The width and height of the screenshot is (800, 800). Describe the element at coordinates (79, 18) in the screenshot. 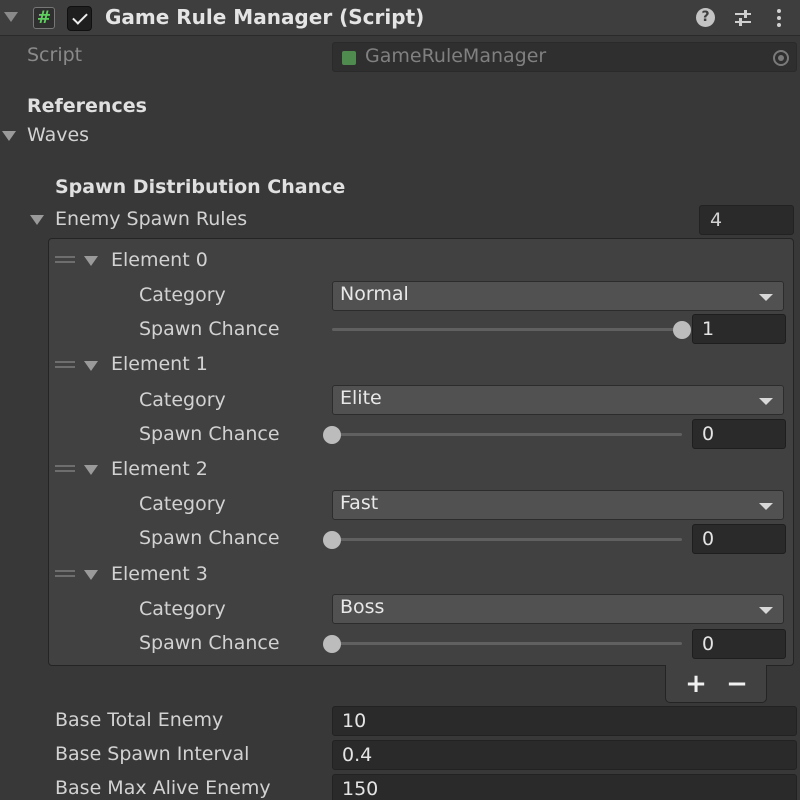

I see `component-enabled-checkbox` at that location.